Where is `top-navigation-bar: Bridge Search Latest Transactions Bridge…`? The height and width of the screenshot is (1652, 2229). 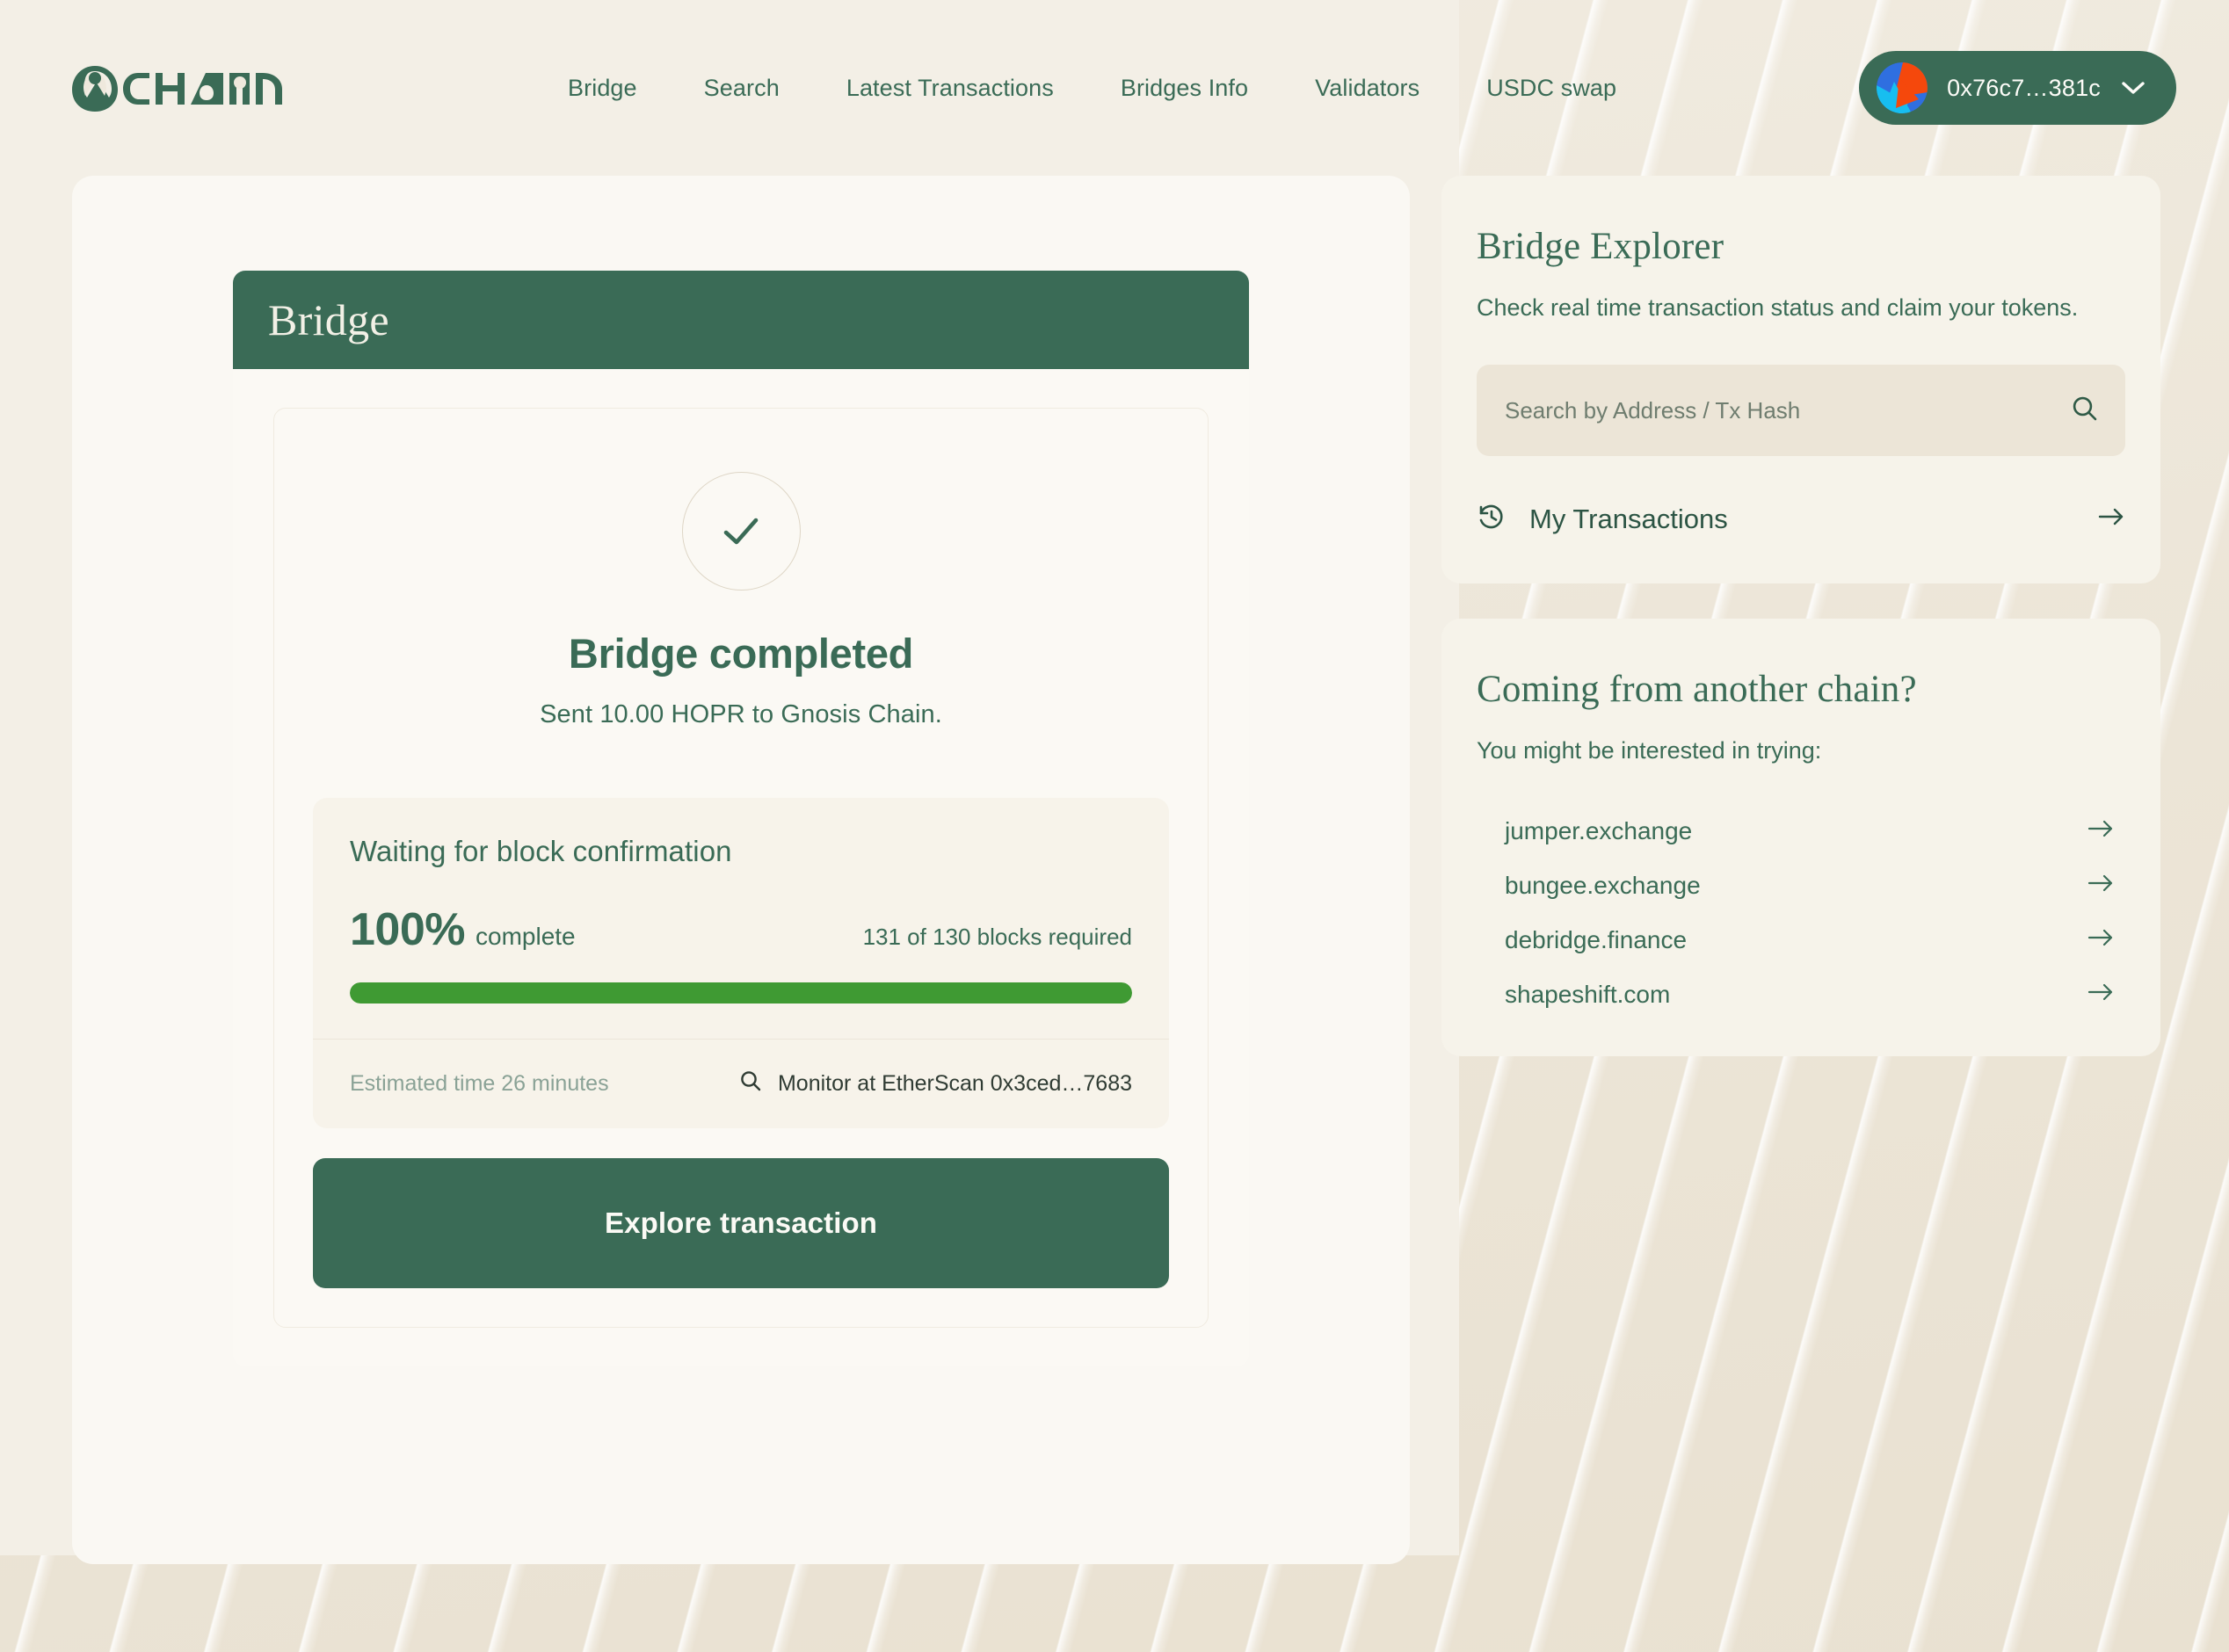 top-navigation-bar: Bridge Search Latest Transactions Bridge… is located at coordinates (1114, 88).